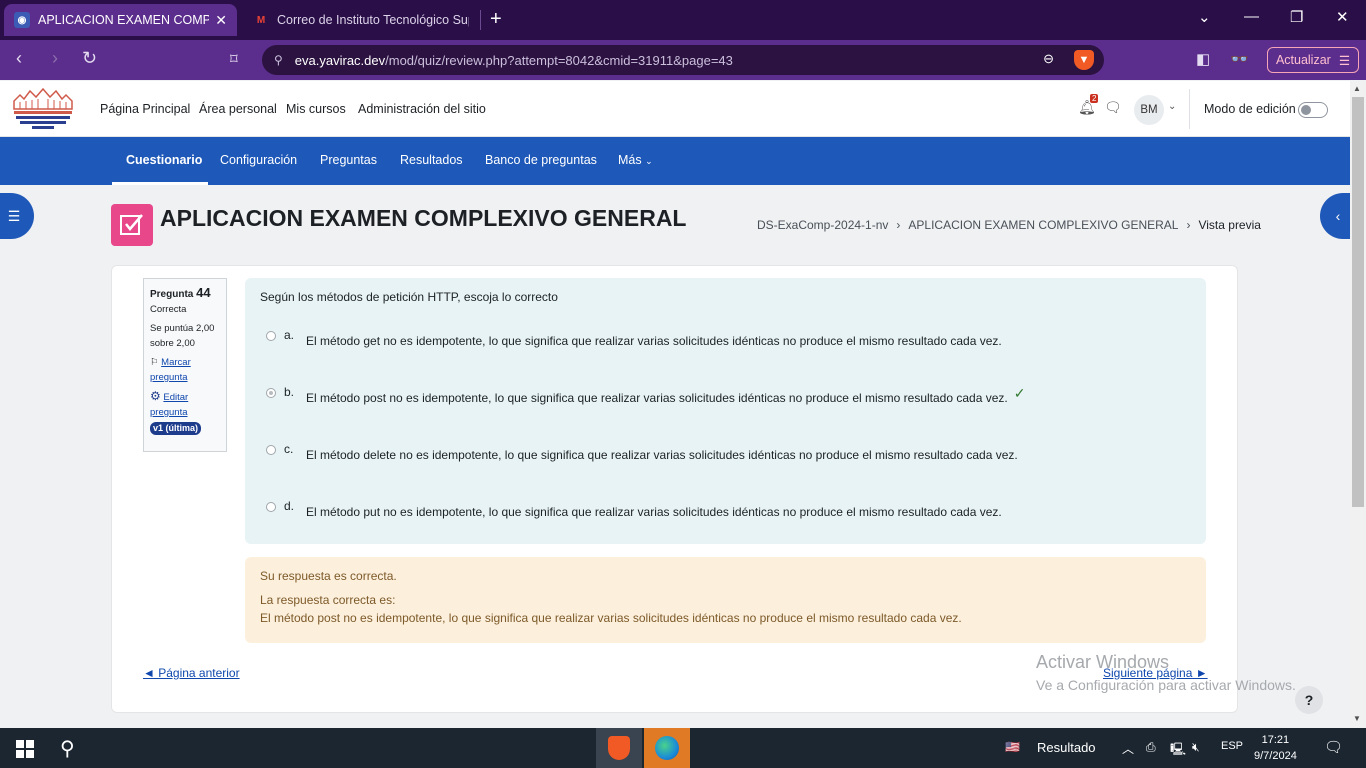  I want to click on checkbox-icon, so click(131, 224).